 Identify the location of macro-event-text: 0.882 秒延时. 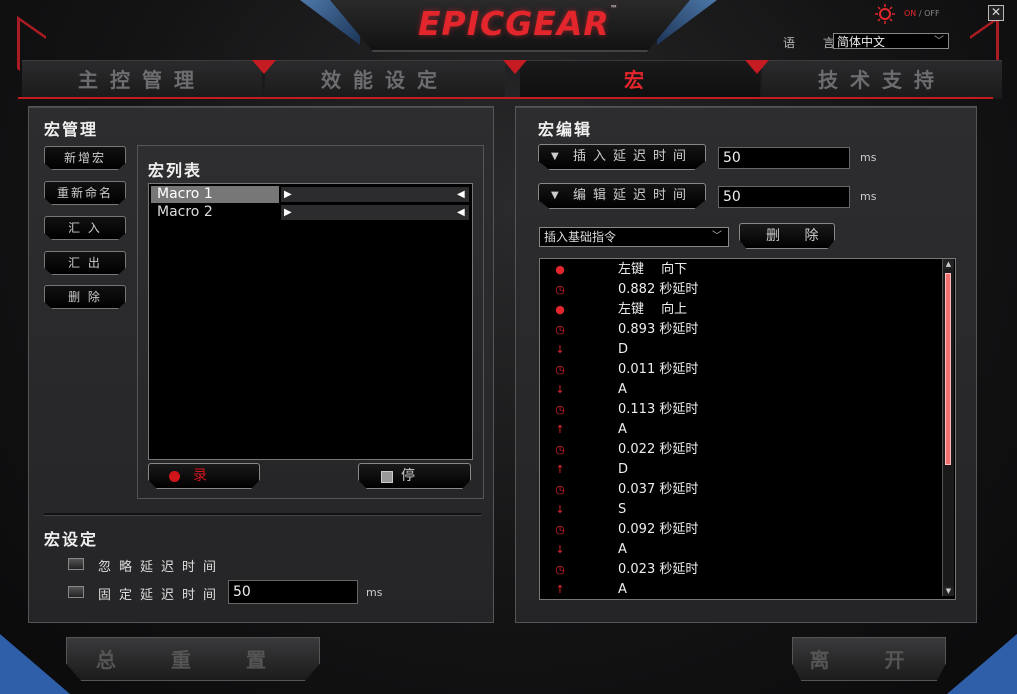
(658, 289).